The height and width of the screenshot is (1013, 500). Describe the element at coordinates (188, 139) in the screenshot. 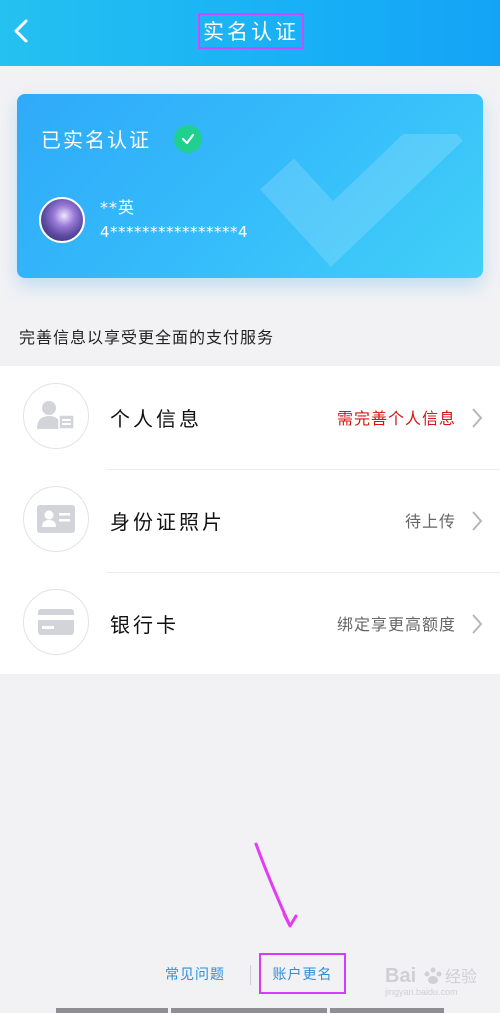

I see `verified-check-icon` at that location.